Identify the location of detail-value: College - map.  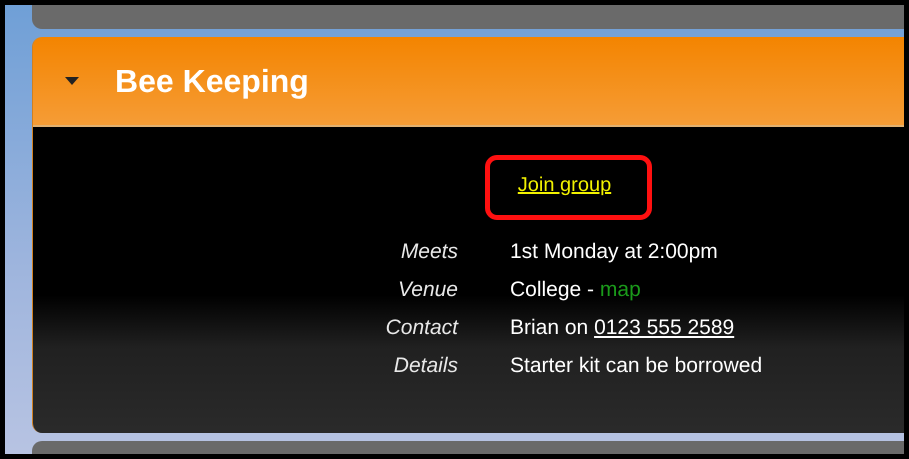
(576, 290).